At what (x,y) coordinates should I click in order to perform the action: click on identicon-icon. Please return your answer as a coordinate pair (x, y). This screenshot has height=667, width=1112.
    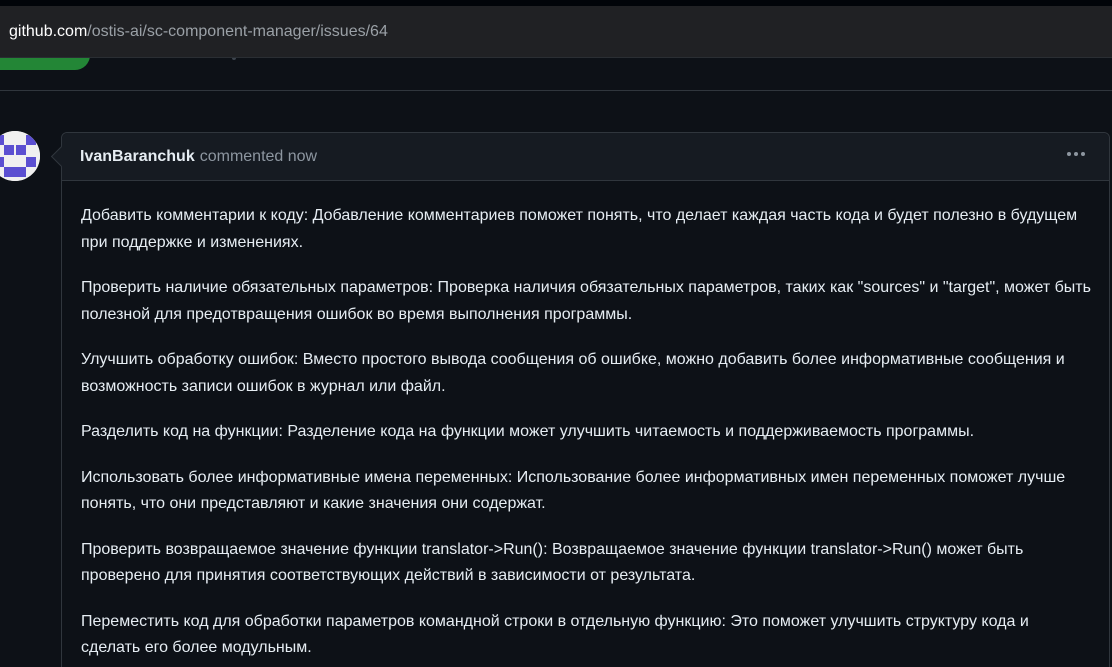
    Looking at the image, I should click on (20, 156).